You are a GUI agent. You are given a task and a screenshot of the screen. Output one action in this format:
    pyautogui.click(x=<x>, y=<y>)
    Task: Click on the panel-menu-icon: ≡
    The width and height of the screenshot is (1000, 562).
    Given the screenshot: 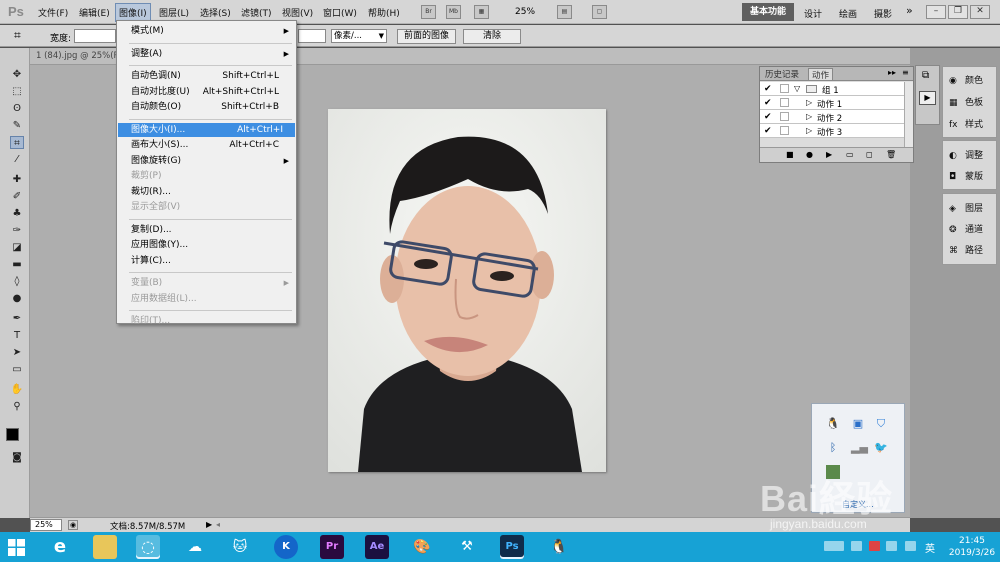 What is the action you would take?
    pyautogui.click(x=905, y=72)
    